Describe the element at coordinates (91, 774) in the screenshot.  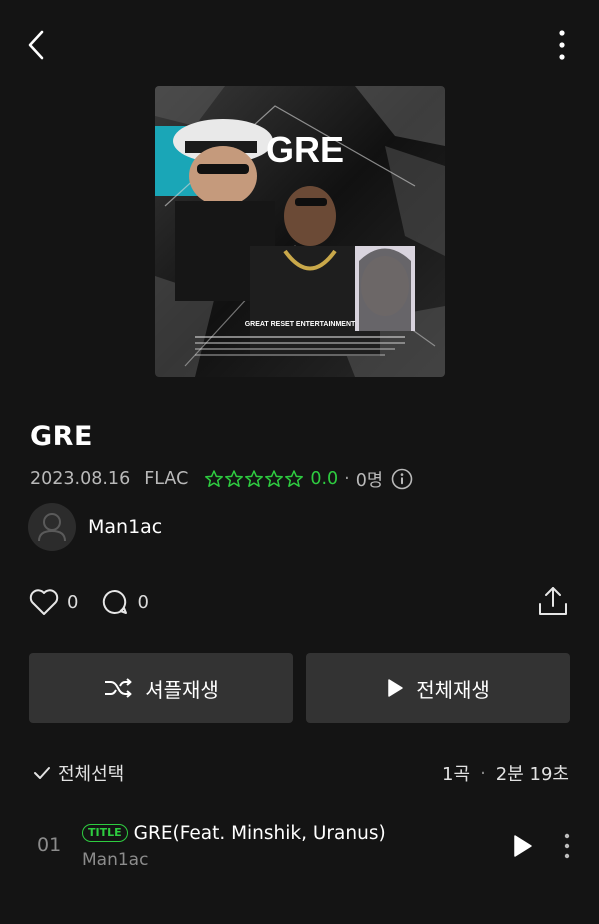
I see `select-all-label: 전체선택` at that location.